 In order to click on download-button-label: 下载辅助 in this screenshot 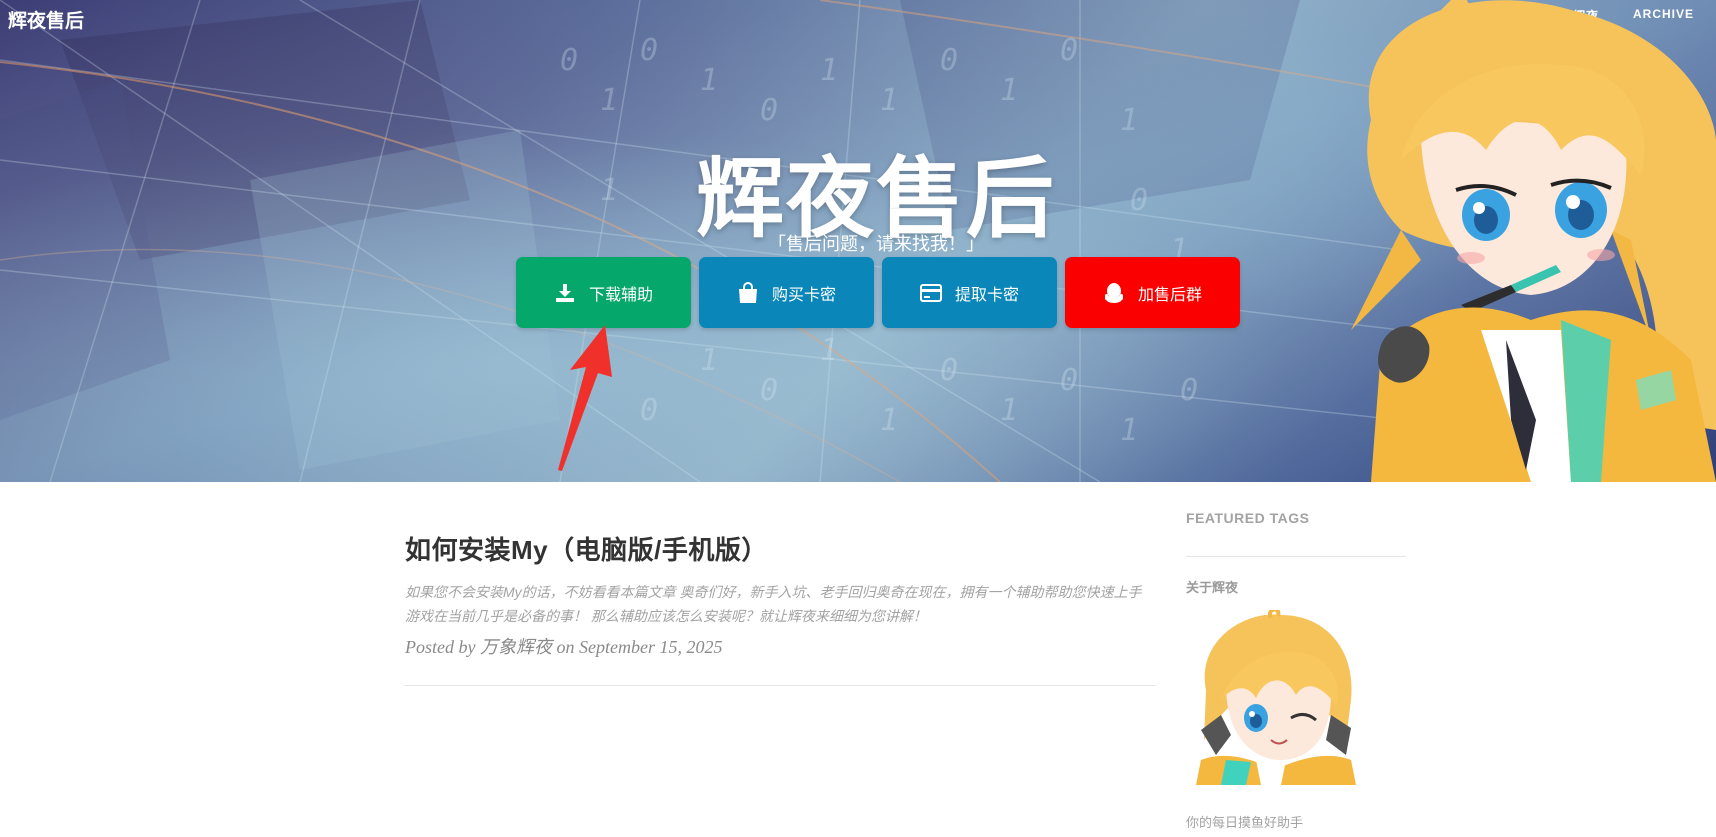, I will do `click(620, 295)`.